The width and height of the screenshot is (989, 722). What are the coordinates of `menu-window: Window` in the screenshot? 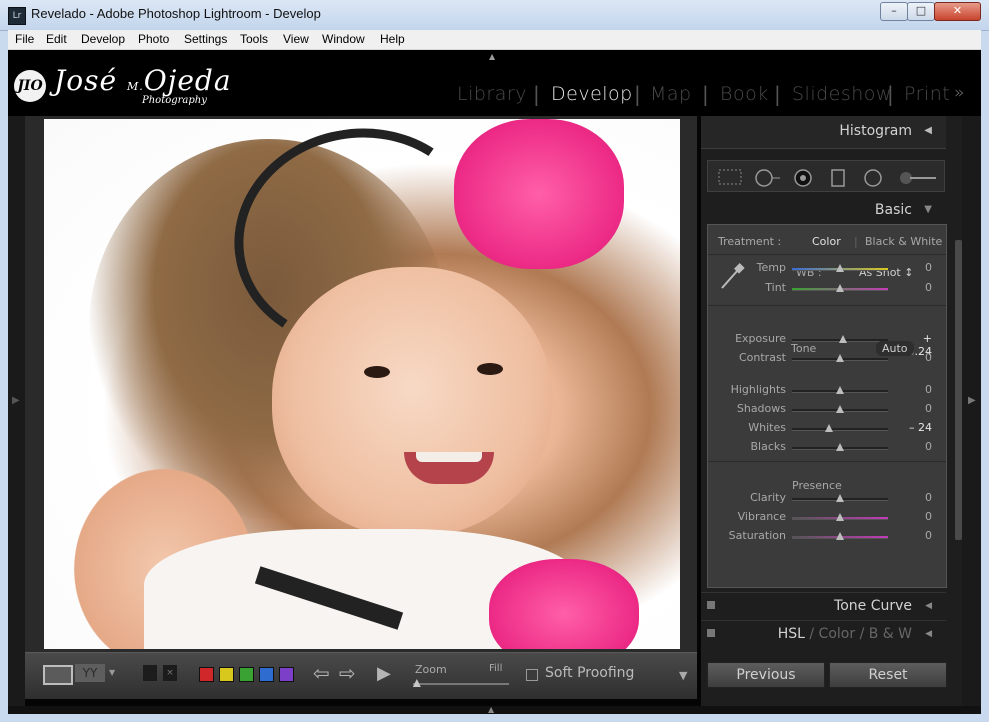 It's located at (343, 39).